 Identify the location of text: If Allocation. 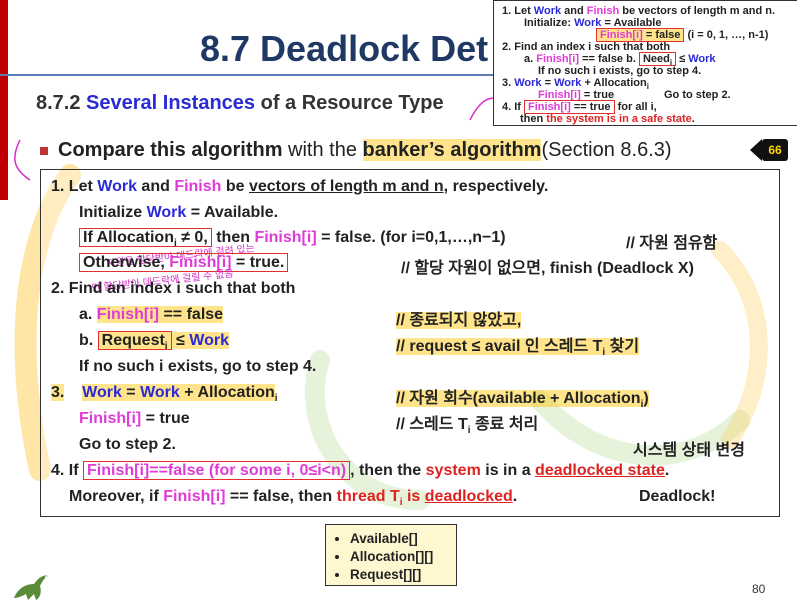
(128, 237).